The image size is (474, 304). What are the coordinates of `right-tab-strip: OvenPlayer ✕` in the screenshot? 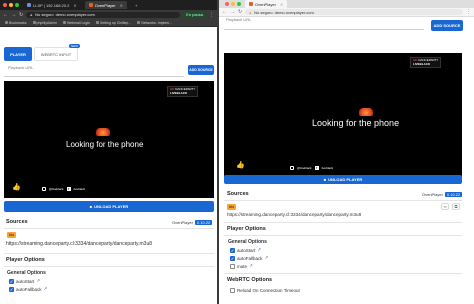 It's located at (346, 4).